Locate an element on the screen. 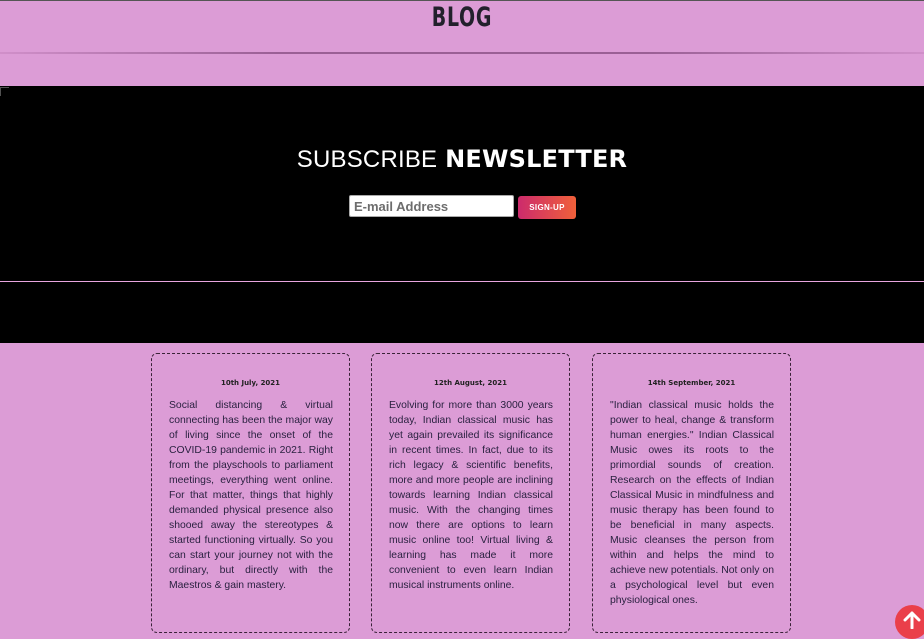  email-field is located at coordinates (431, 206).